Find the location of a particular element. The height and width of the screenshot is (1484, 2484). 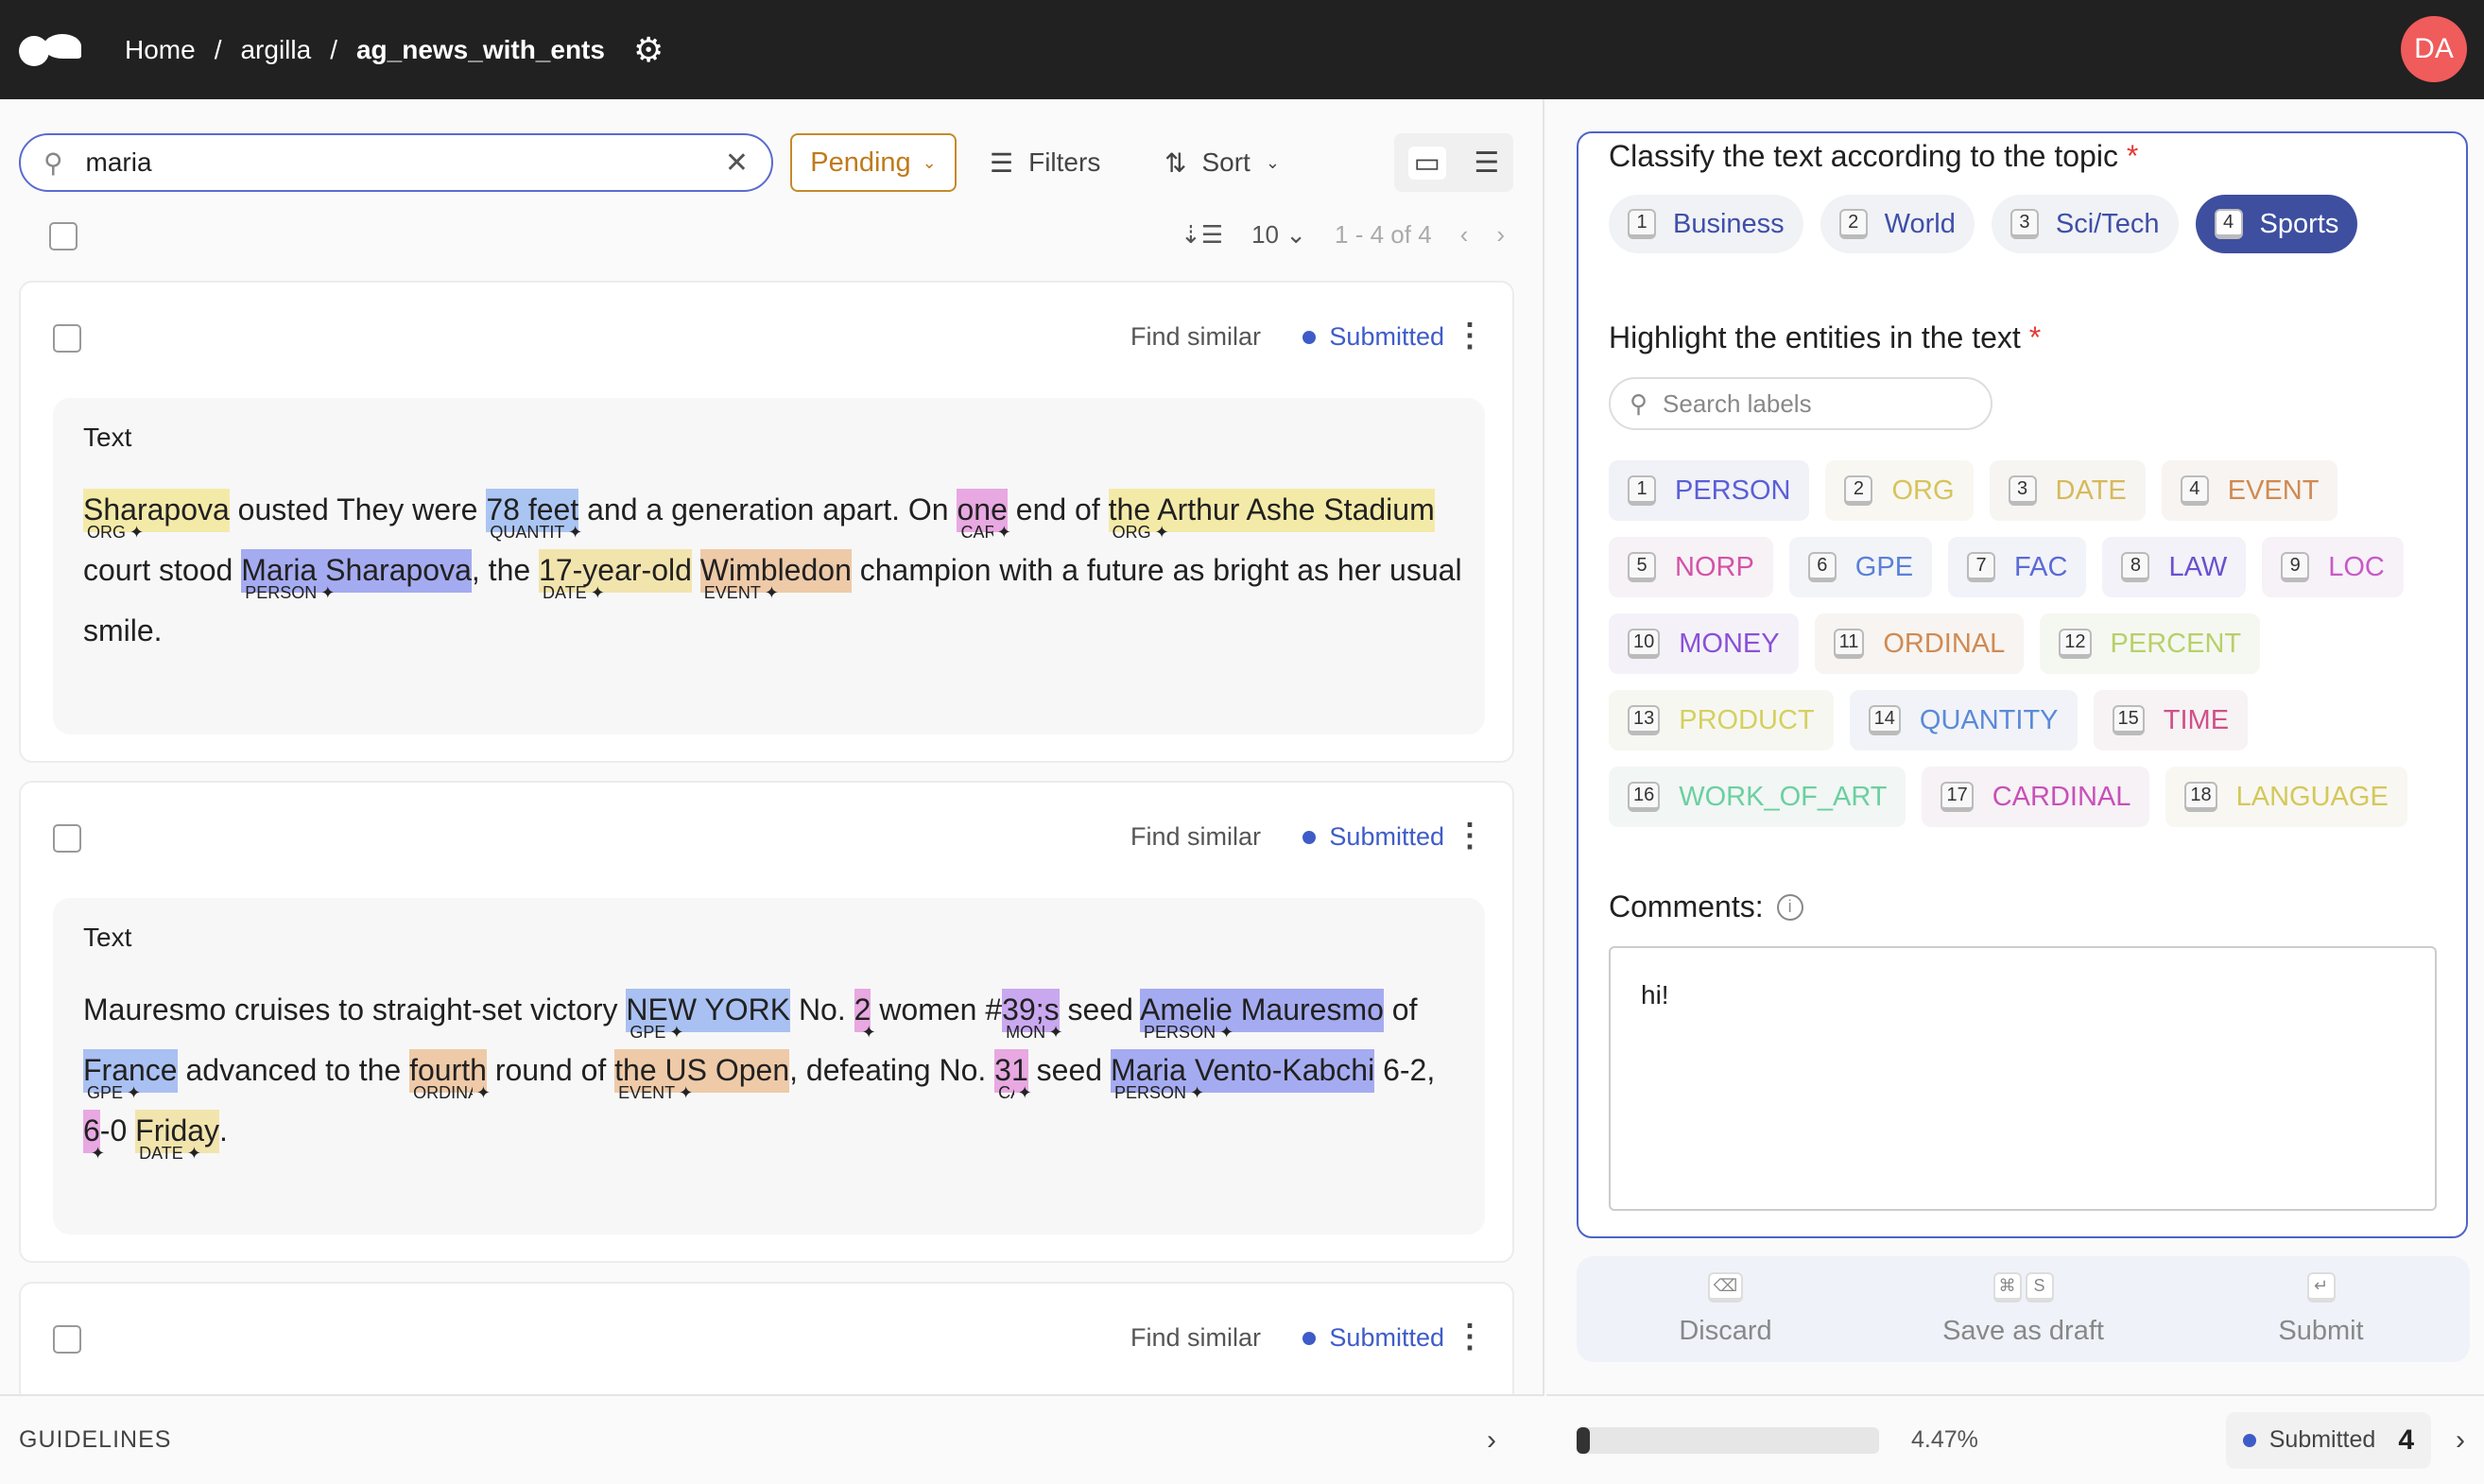

entity-label-date: 3 DATE is located at coordinates (2067, 491).